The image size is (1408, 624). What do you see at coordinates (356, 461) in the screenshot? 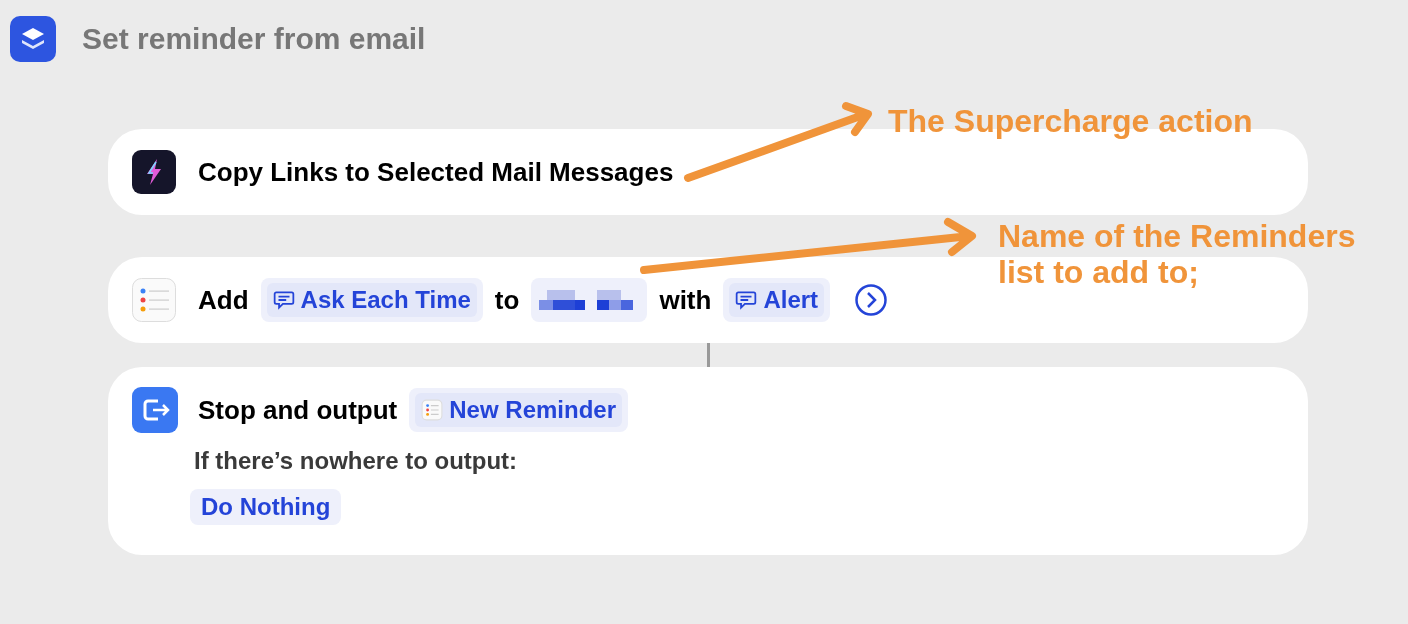
I see `fallback-label: If there’s nowhere to output:` at bounding box center [356, 461].